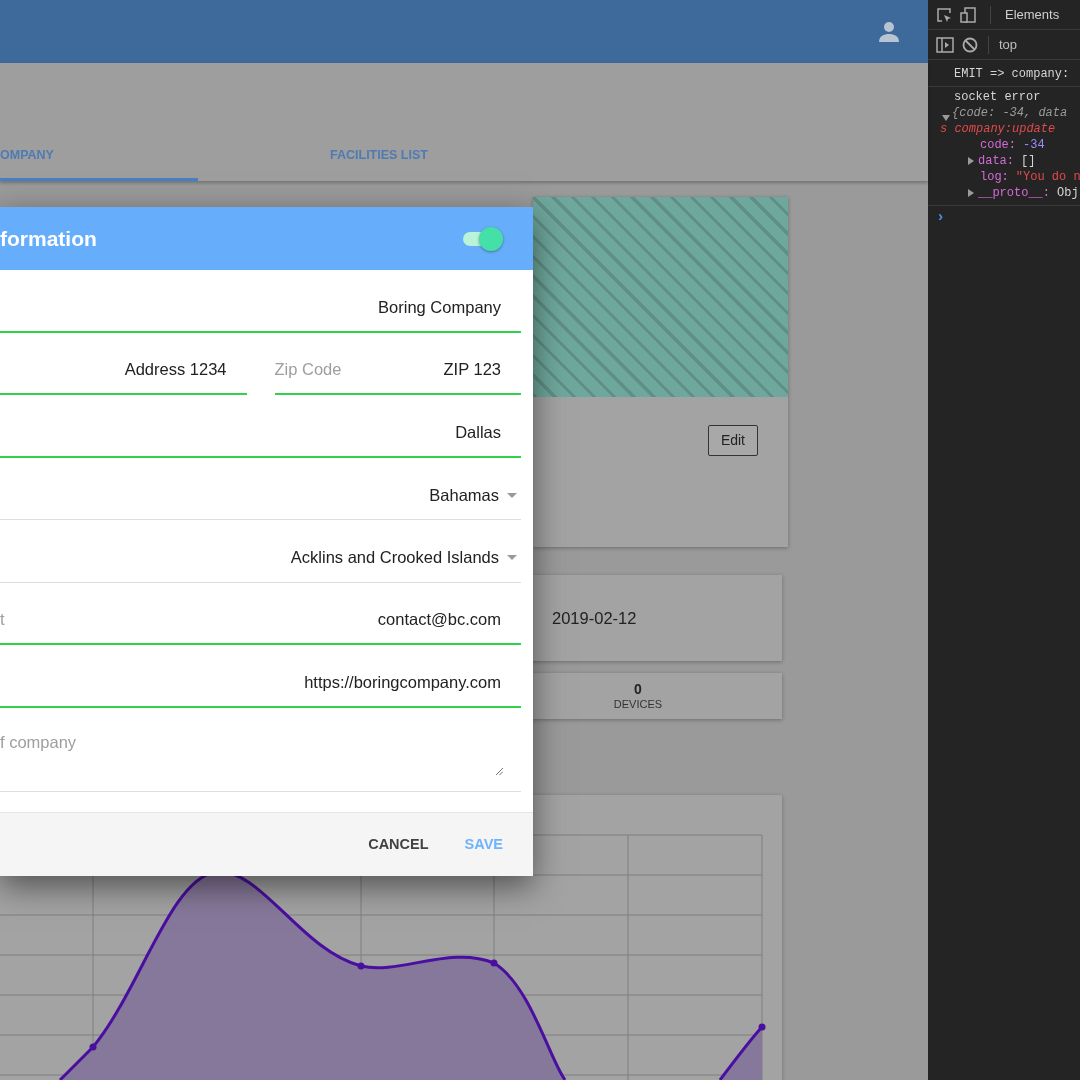 The width and height of the screenshot is (1080, 1080). I want to click on property-key: data:, so click(996, 161).